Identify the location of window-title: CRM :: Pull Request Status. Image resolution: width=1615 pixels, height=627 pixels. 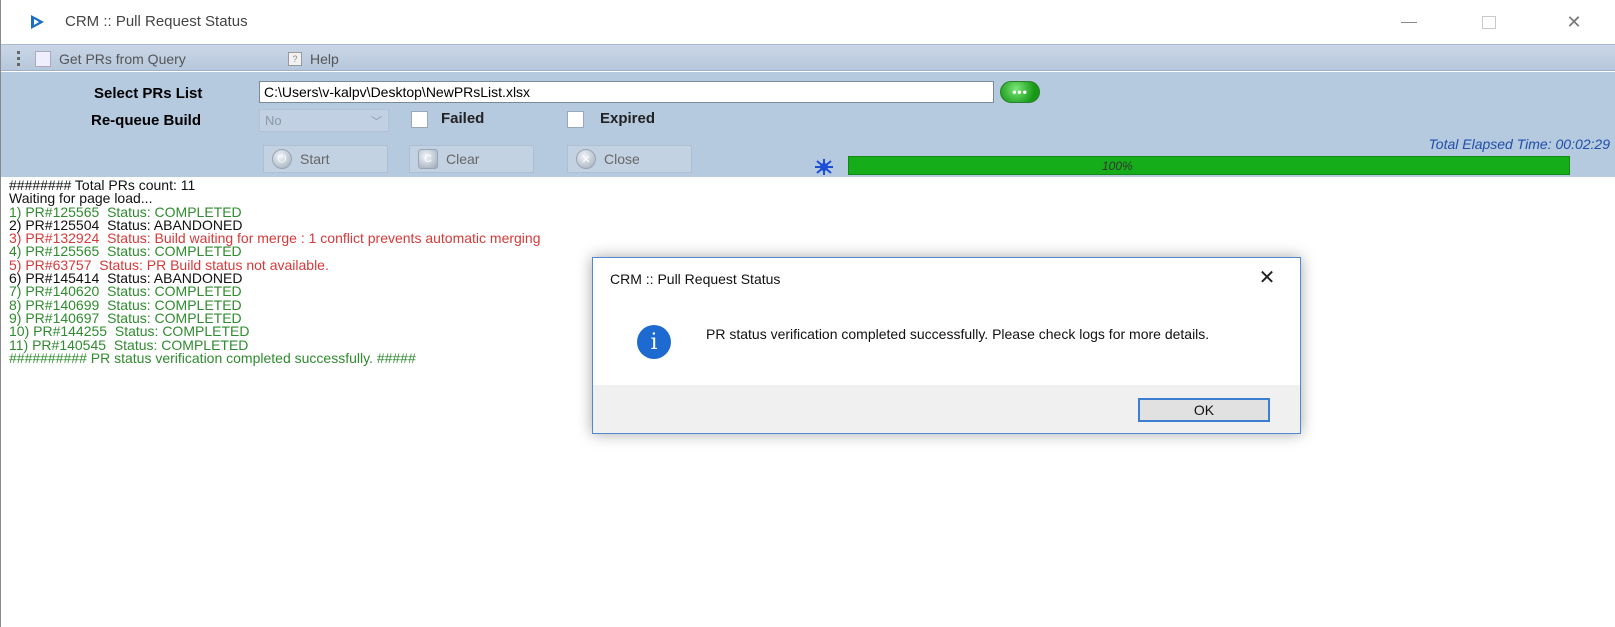
(156, 21).